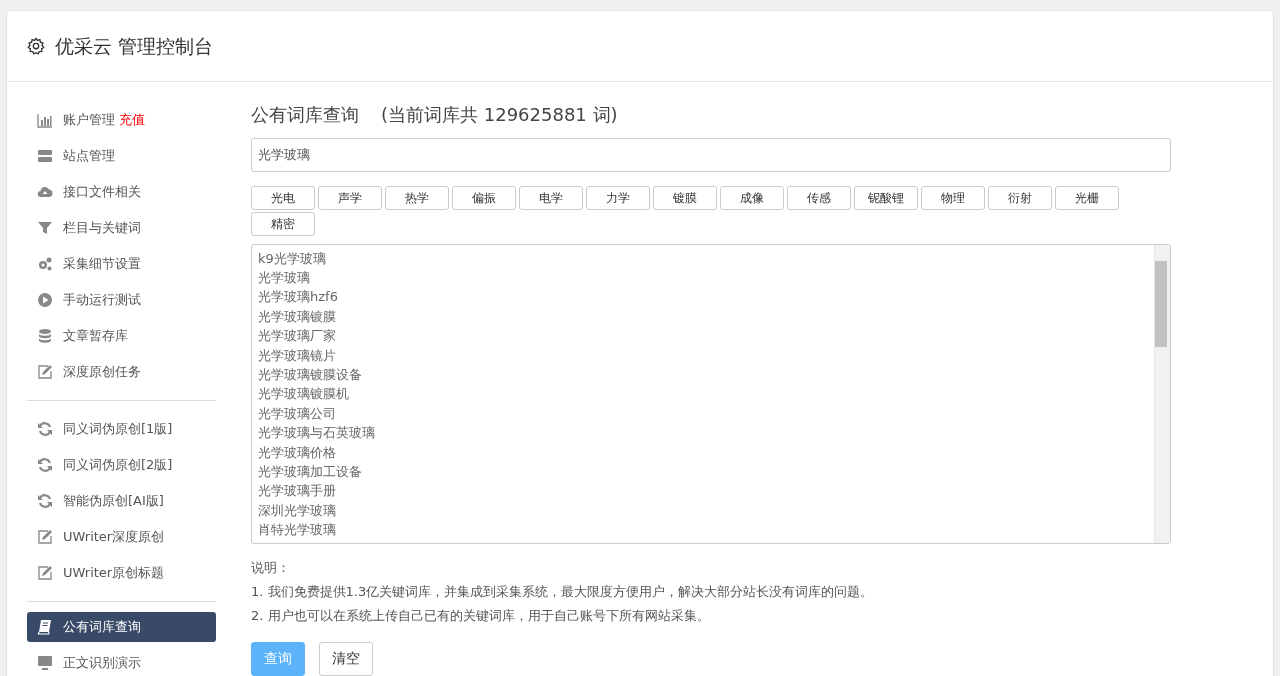  I want to click on tag-button: 光电, so click(283, 197).